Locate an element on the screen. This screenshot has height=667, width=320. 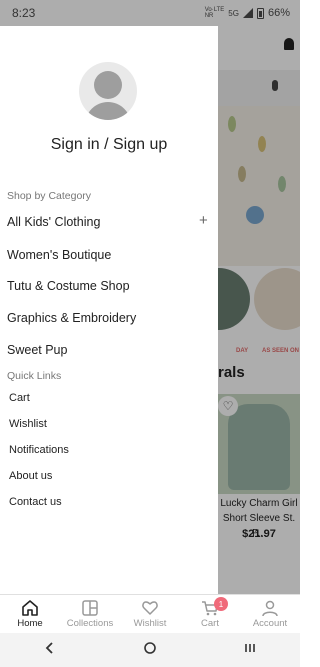
tab-label: Cart is located at coordinates (210, 623).